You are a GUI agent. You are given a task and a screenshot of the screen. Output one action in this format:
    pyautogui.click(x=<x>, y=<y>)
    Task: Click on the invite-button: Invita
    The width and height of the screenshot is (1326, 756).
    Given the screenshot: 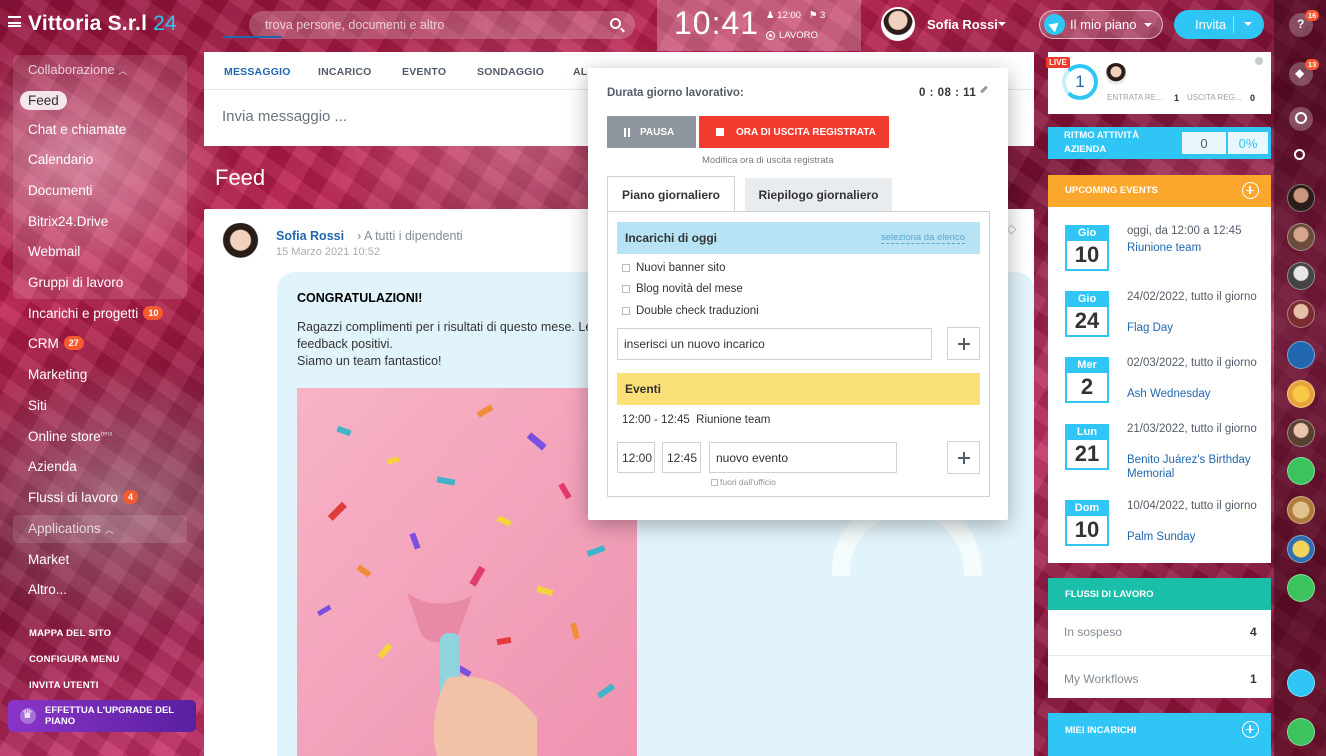 What is the action you would take?
    pyautogui.click(x=1219, y=24)
    